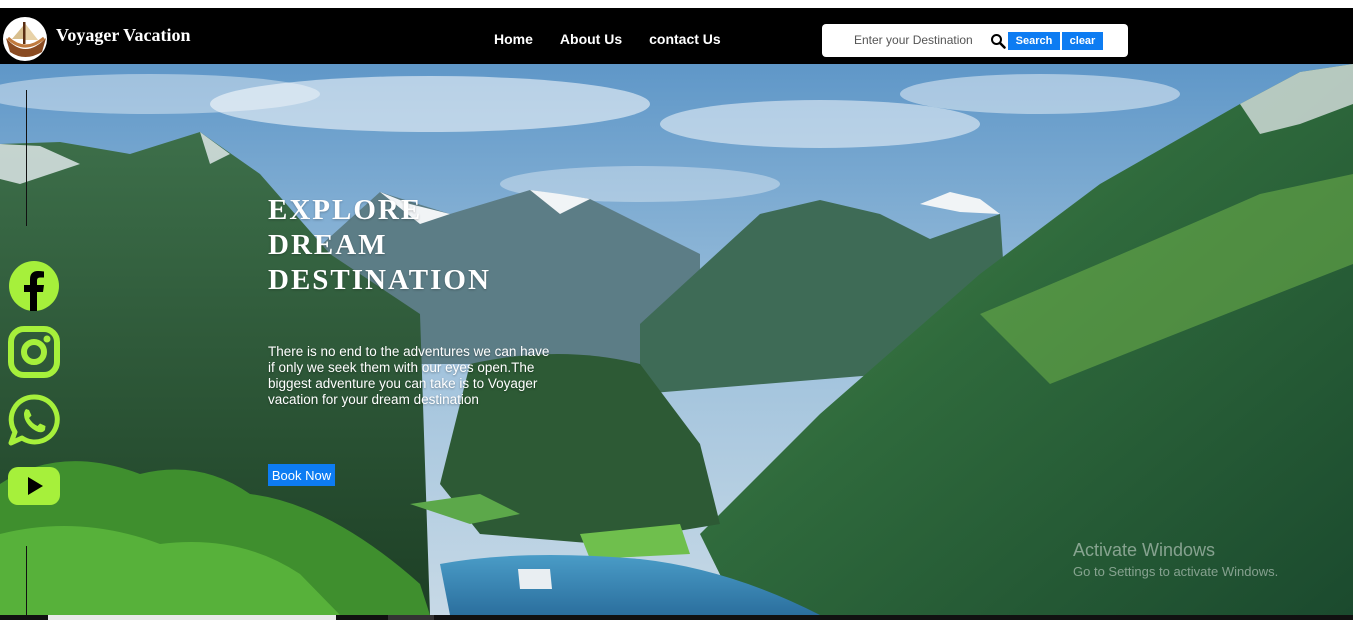 Image resolution: width=1353 pixels, height=620 pixels. What do you see at coordinates (34, 490) in the screenshot?
I see `youtube-icon` at bounding box center [34, 490].